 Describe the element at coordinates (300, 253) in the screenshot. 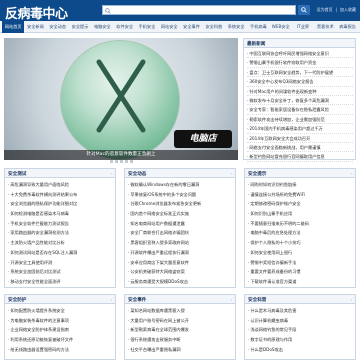

I see `article-link: 如何安全使用网上银行` at that location.